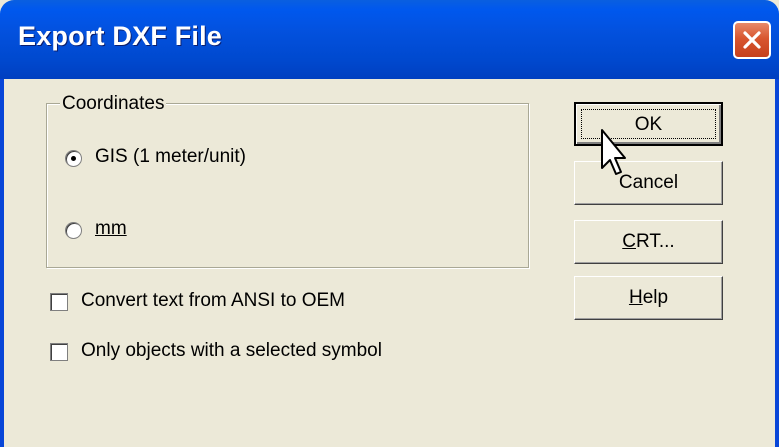 The height and width of the screenshot is (447, 779). I want to click on only-selected-symbol-checkbox, so click(59, 352).